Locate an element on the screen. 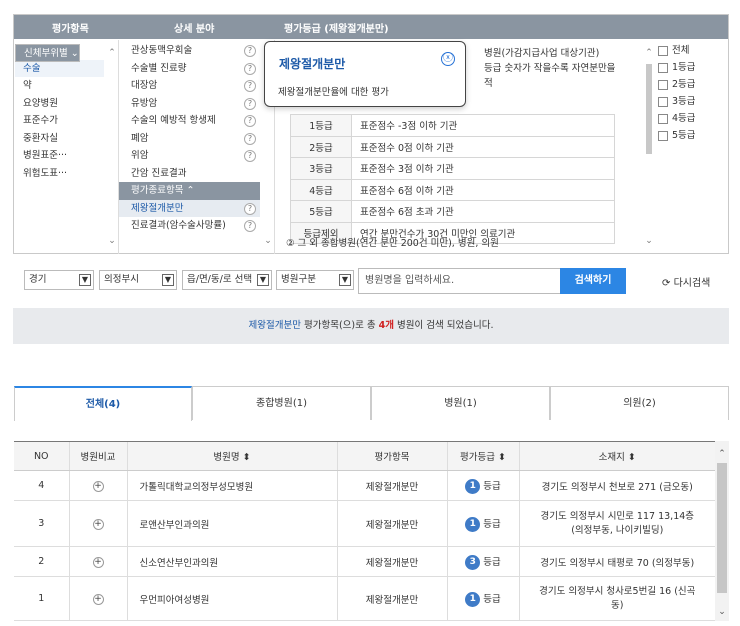  grade-row: 3등급 표준점수 3점 이하 기관 is located at coordinates (452, 168).